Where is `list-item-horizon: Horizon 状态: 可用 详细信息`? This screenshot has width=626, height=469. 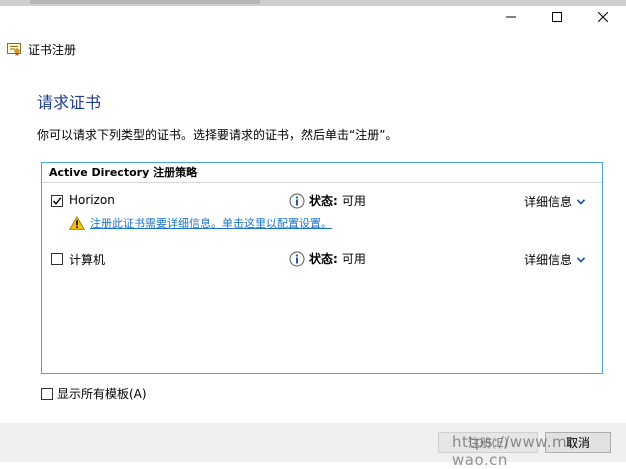
list-item-horizon: Horizon 状态: 可用 详细信息 is located at coordinates (323, 202).